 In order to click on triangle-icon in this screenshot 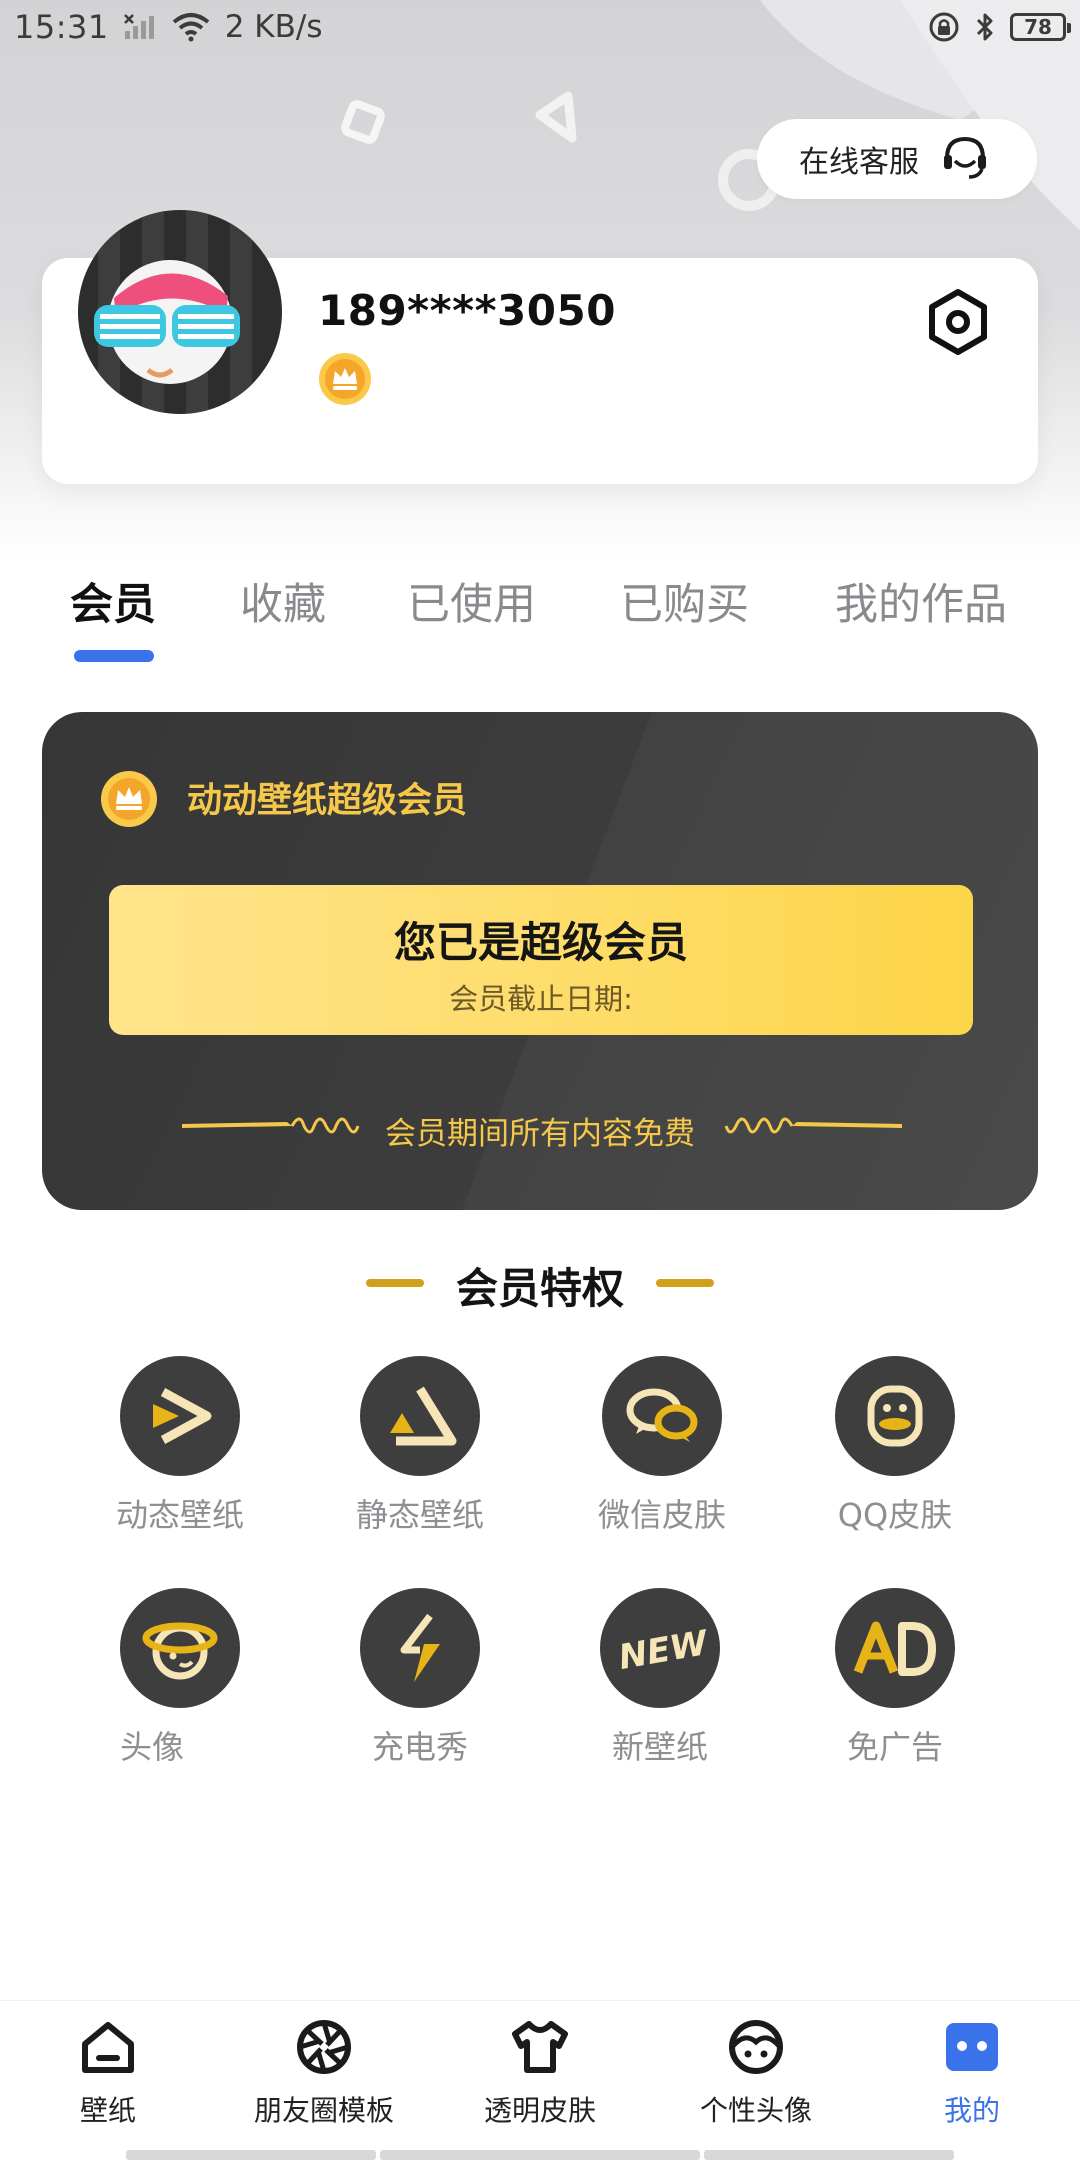, I will do `click(420, 1416)`.